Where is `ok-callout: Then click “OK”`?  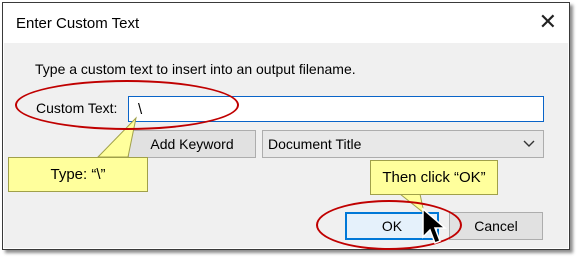 ok-callout: Then click “OK” is located at coordinates (434, 177).